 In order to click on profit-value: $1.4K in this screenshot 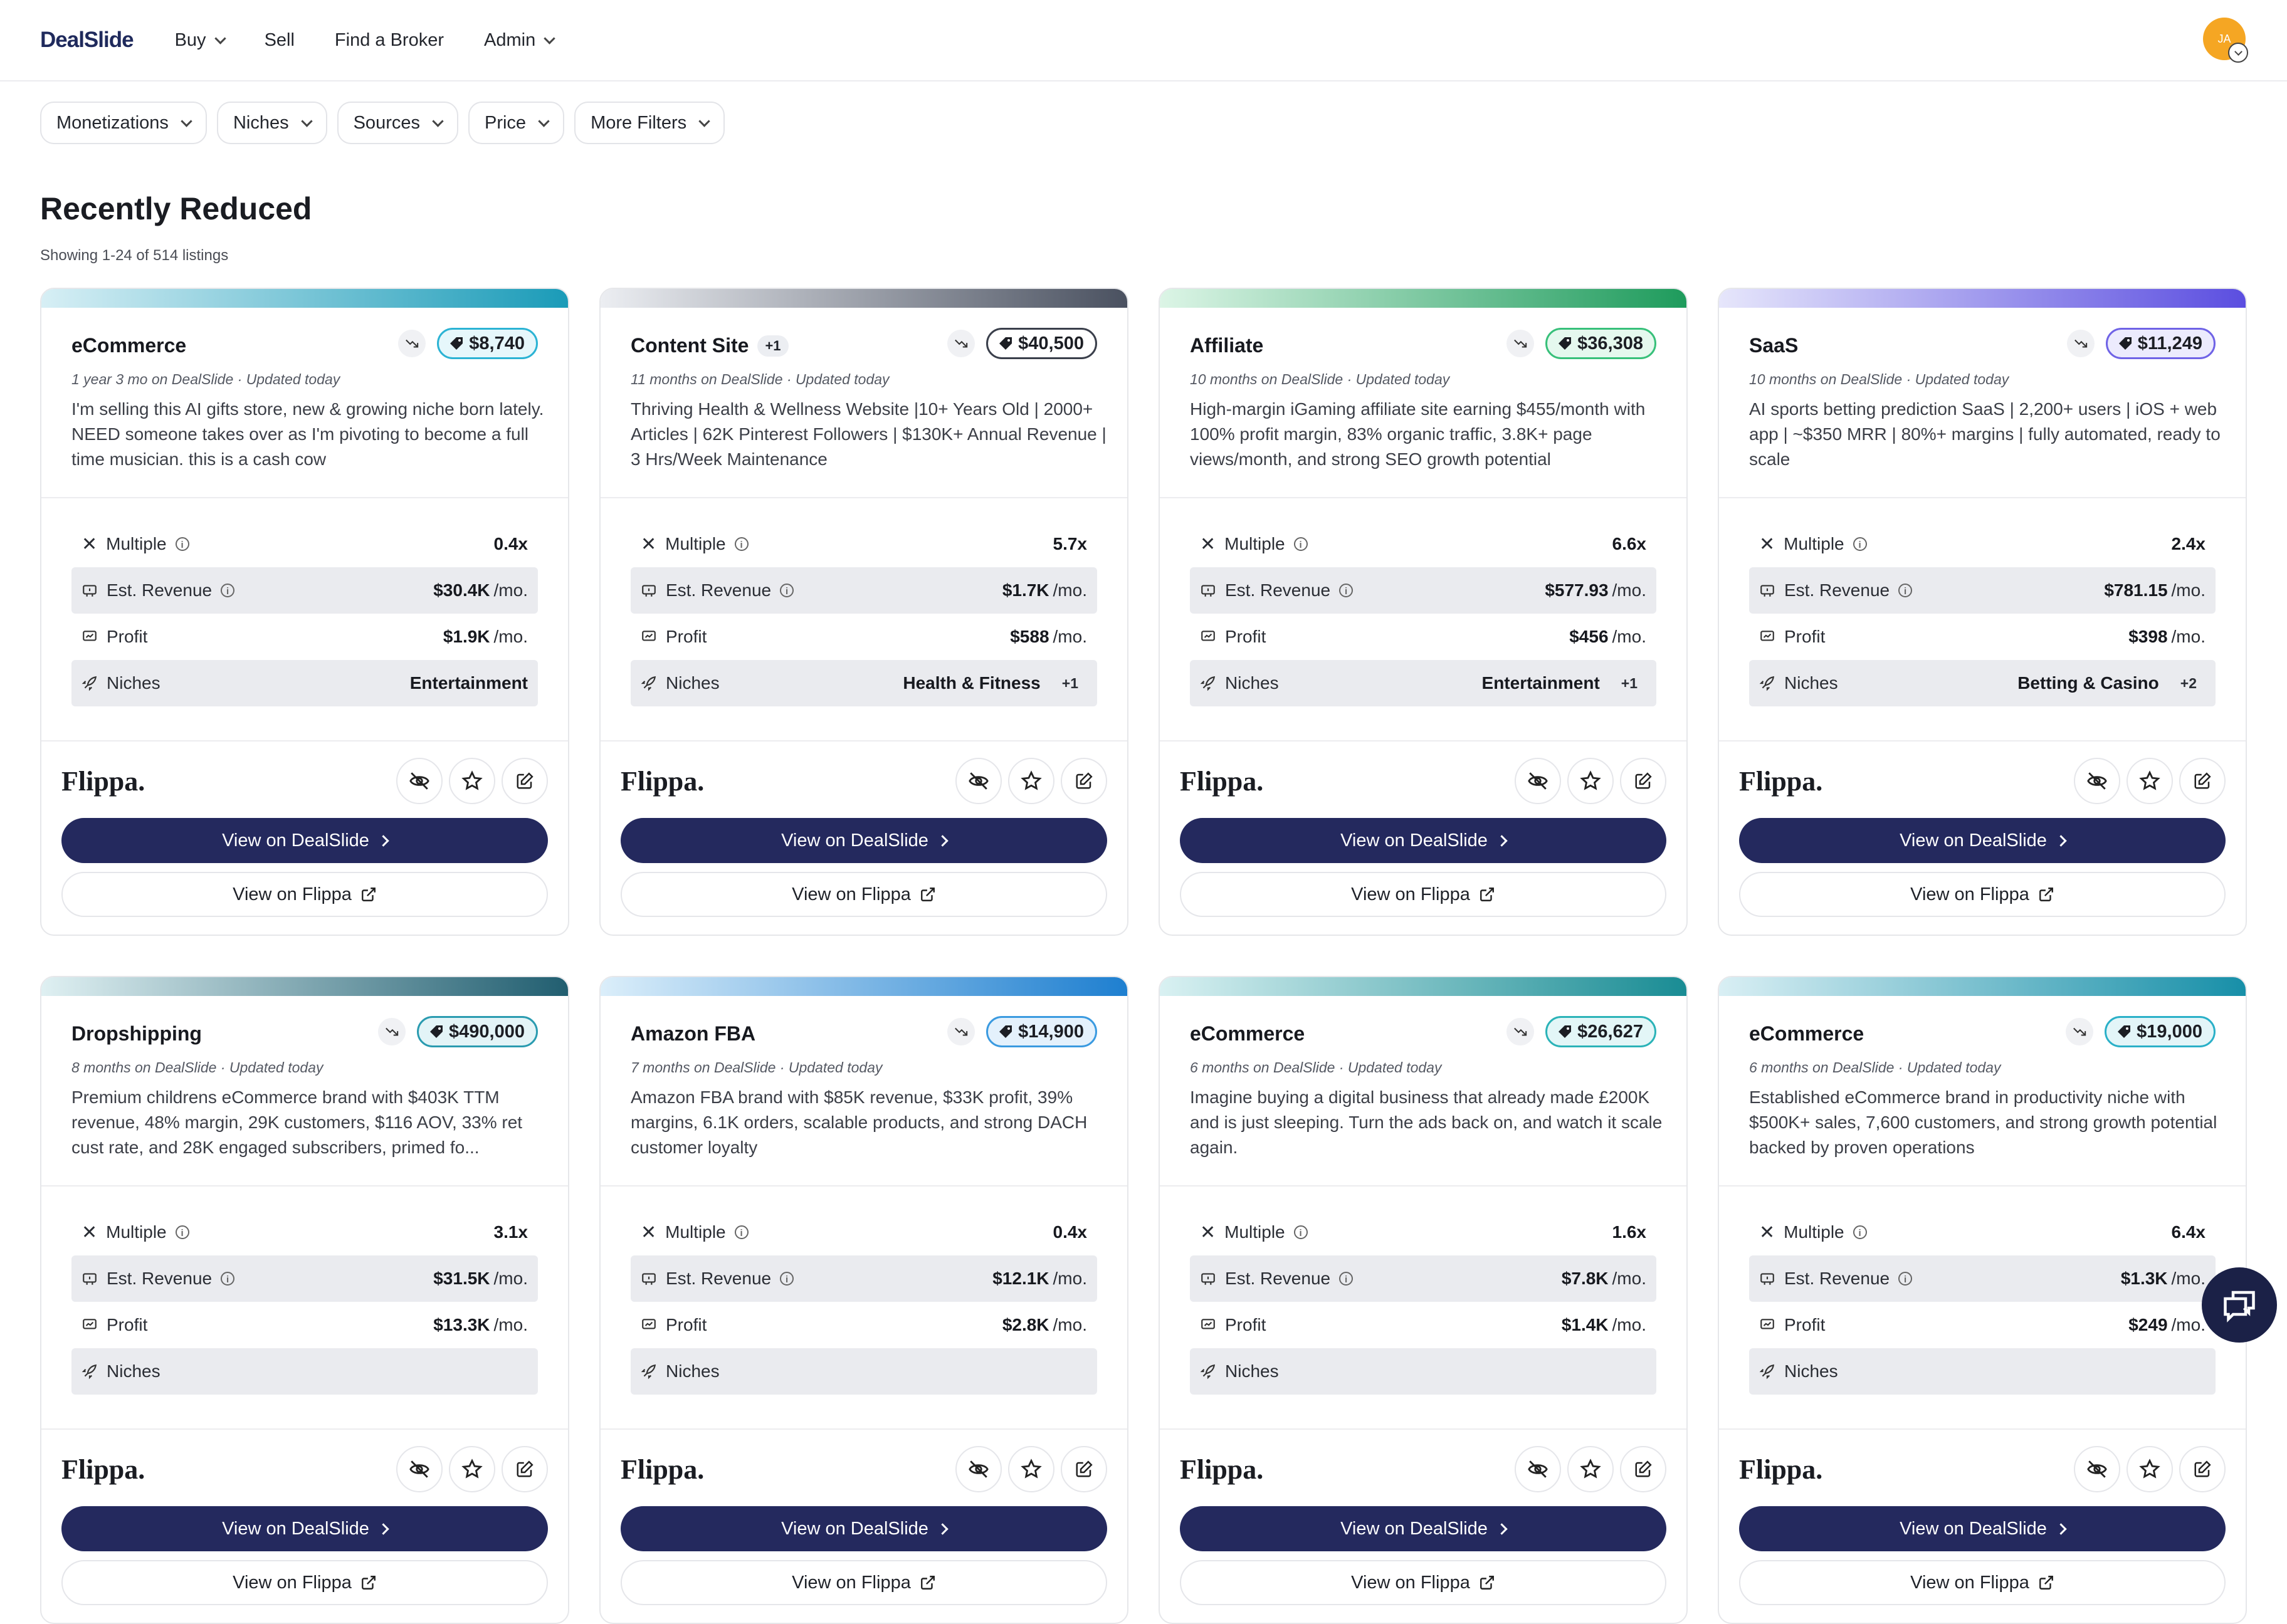, I will do `click(1585, 1325)`.